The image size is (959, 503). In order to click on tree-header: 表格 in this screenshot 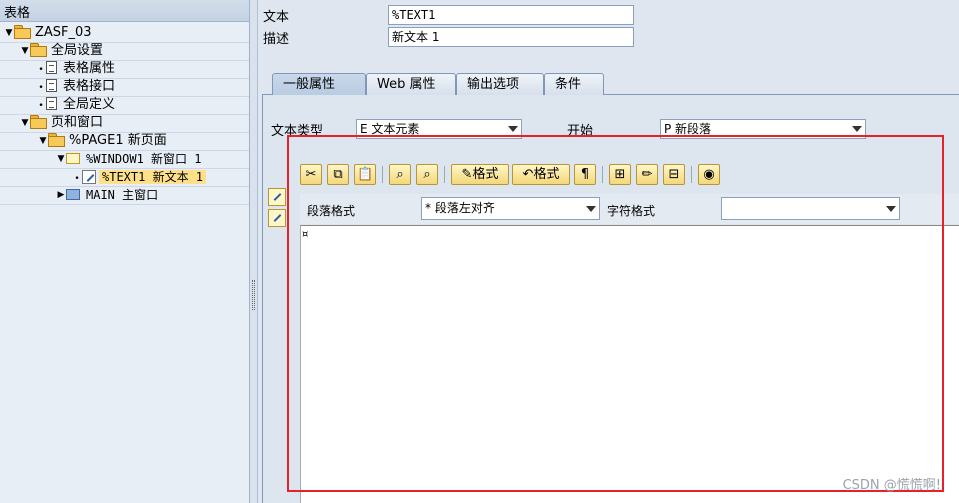, I will do `click(124, 11)`.